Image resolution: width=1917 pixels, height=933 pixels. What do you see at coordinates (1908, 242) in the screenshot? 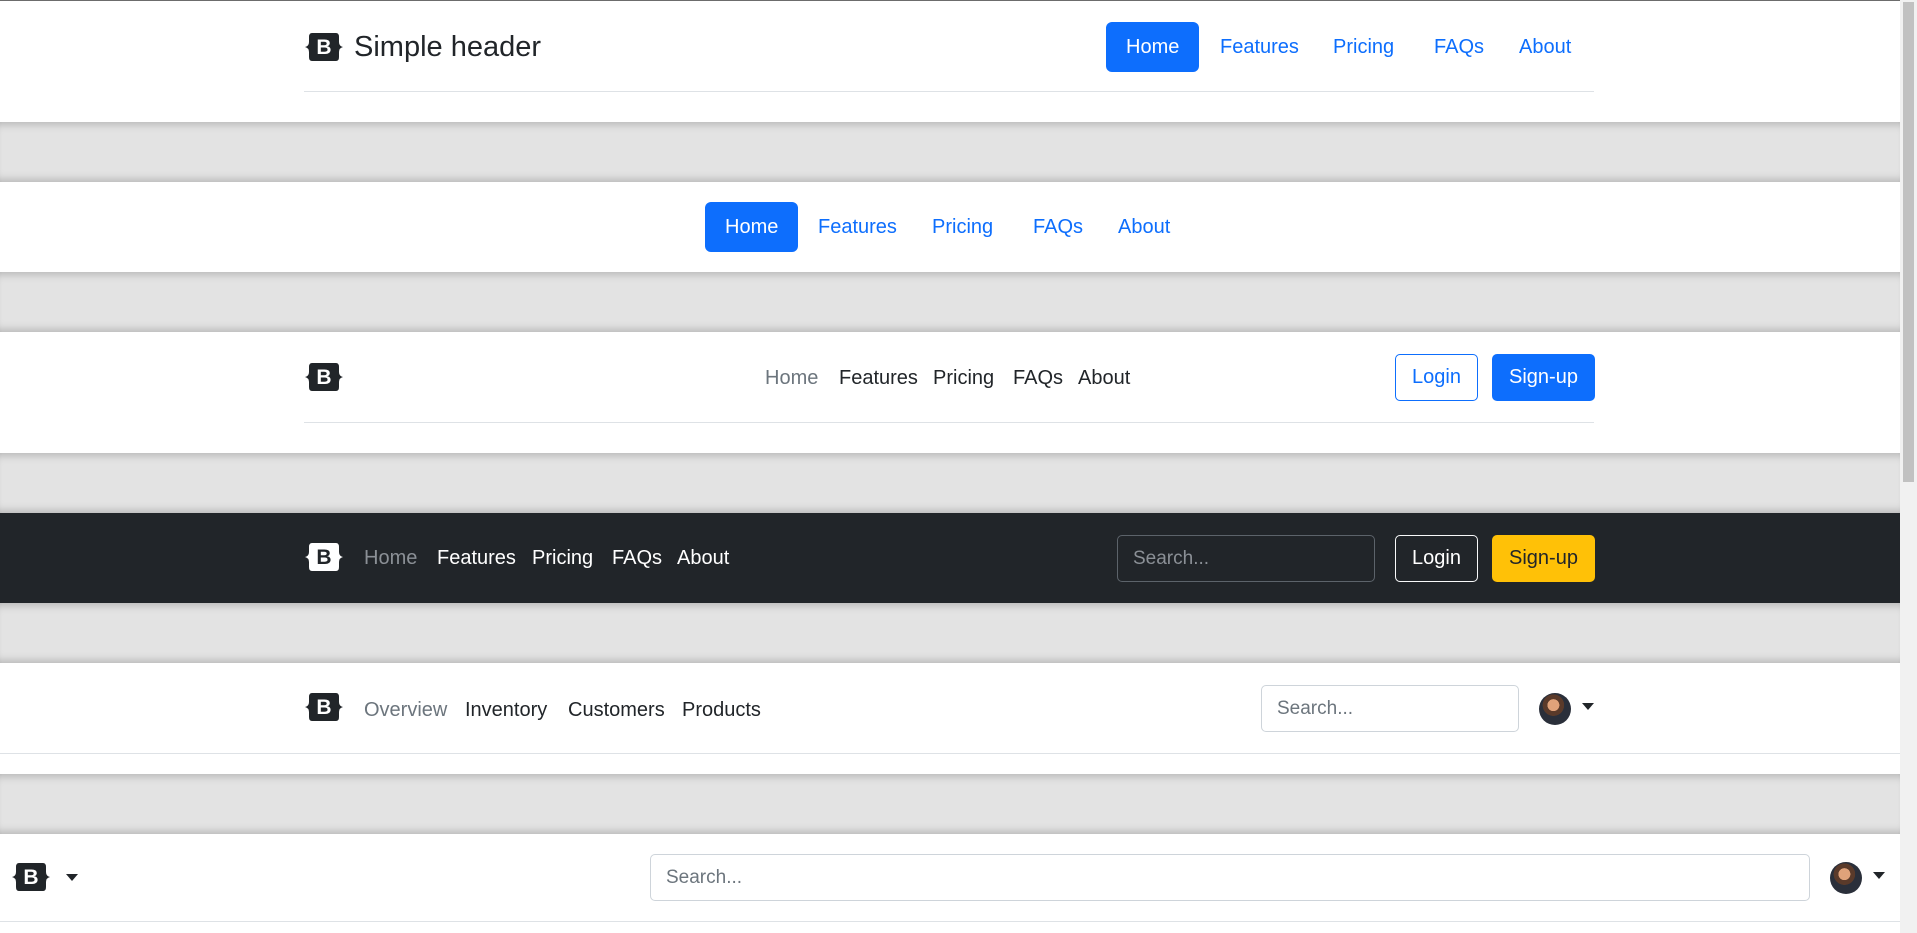
I see `scrollbar-thumb` at bounding box center [1908, 242].